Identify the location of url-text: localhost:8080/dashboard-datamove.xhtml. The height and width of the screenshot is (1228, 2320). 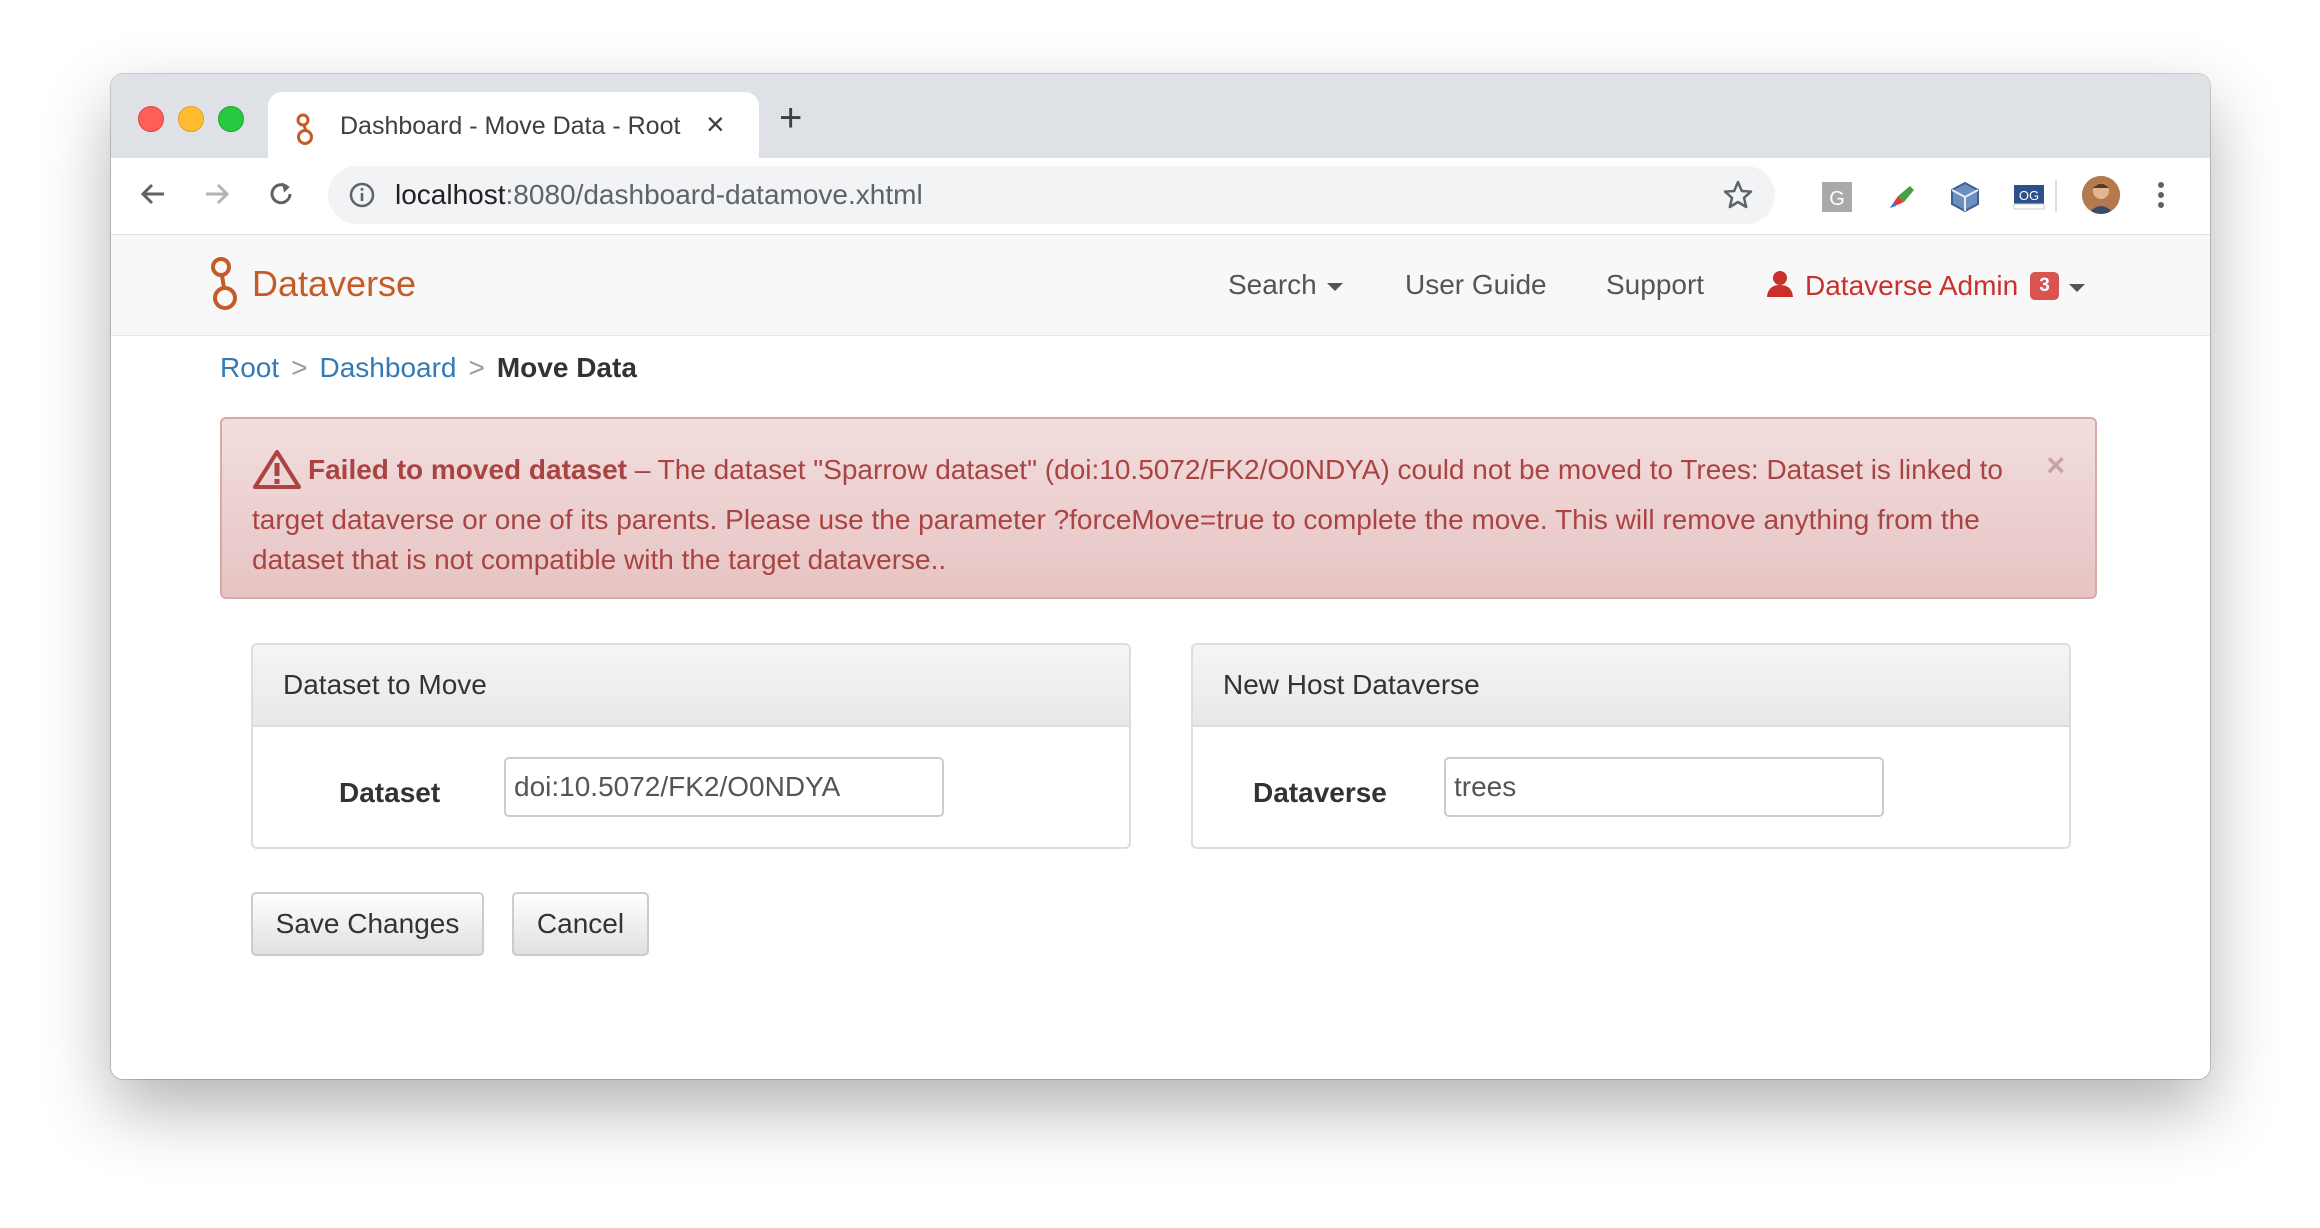
(659, 195).